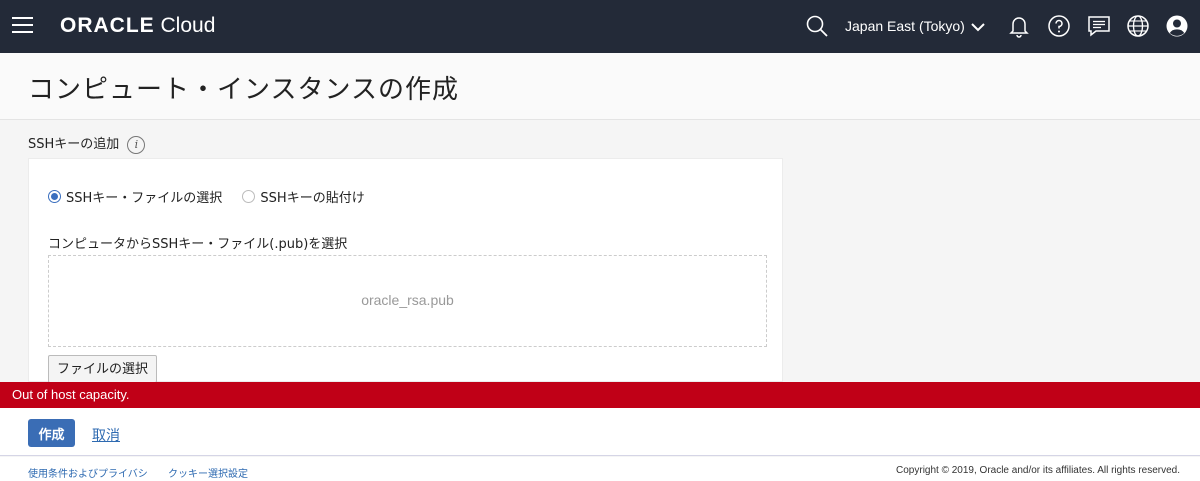 This screenshot has height=481, width=1200. What do you see at coordinates (208, 472) in the screenshot?
I see `cookie-preferences-link: クッキー選択設定` at bounding box center [208, 472].